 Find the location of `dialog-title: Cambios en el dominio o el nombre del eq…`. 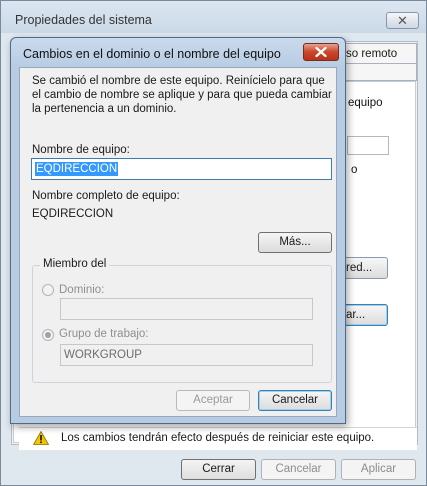

dialog-title: Cambios en el dominio o el nombre del eq… is located at coordinates (152, 54).